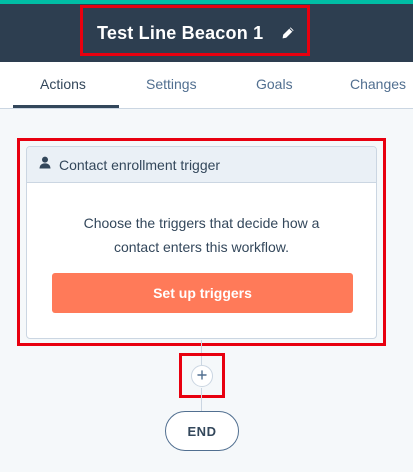 The height and width of the screenshot is (472, 413). What do you see at coordinates (201, 399) in the screenshot?
I see `connector-line-bottom` at bounding box center [201, 399].